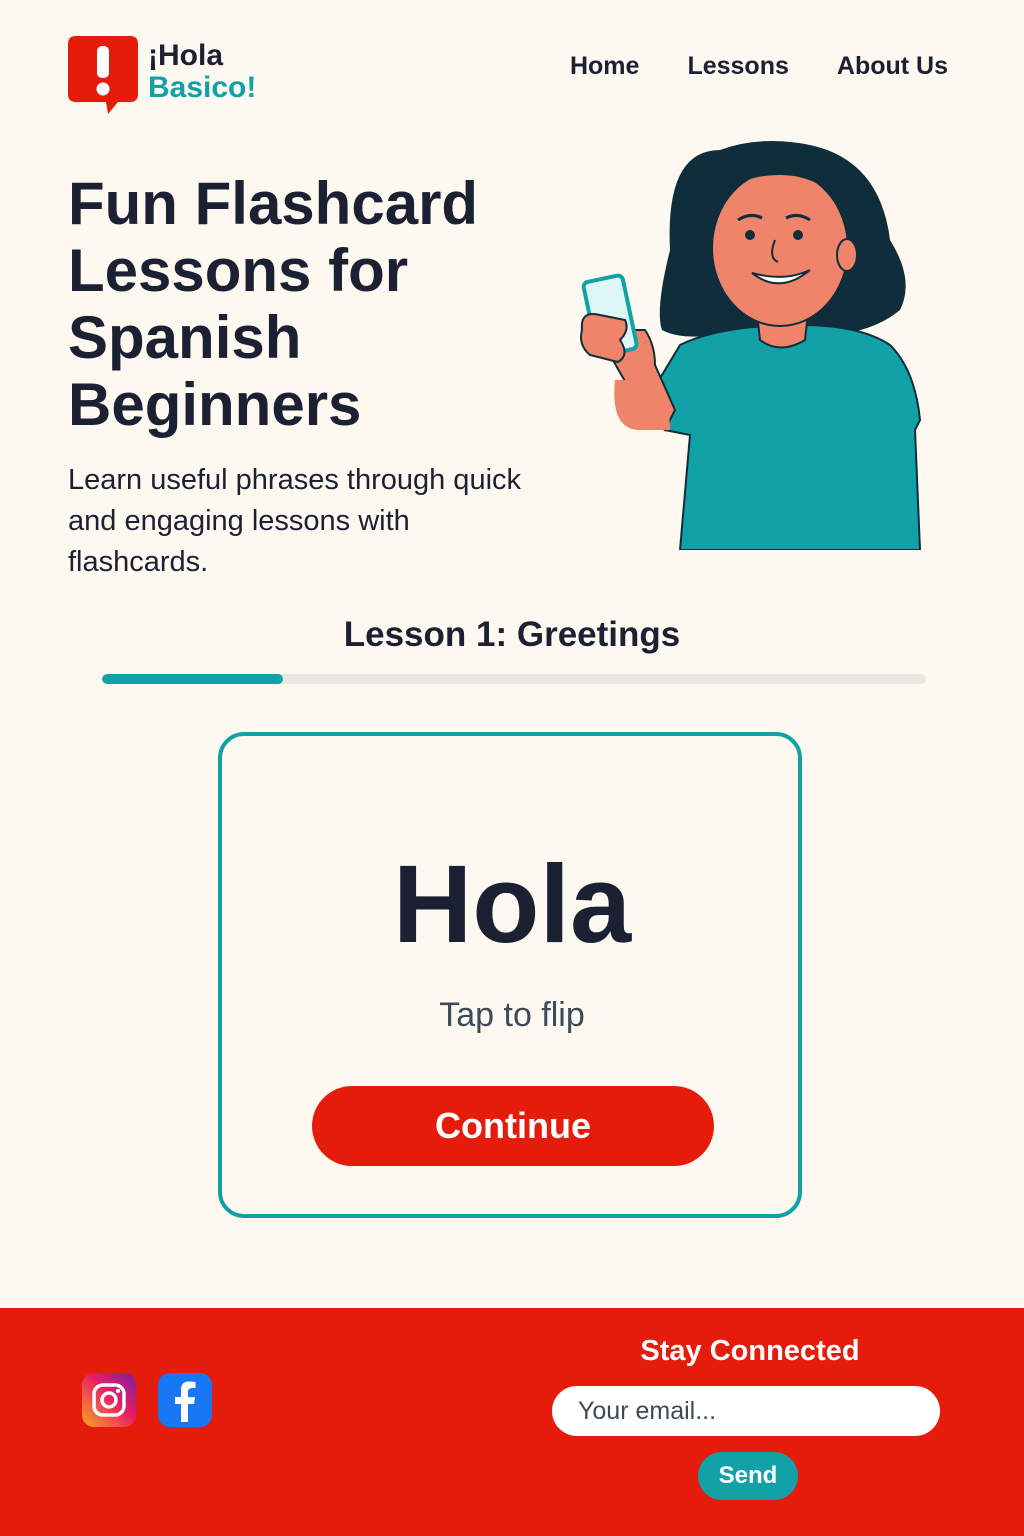 The image size is (1024, 1536). Describe the element at coordinates (748, 1476) in the screenshot. I see `send-button: Send` at that location.